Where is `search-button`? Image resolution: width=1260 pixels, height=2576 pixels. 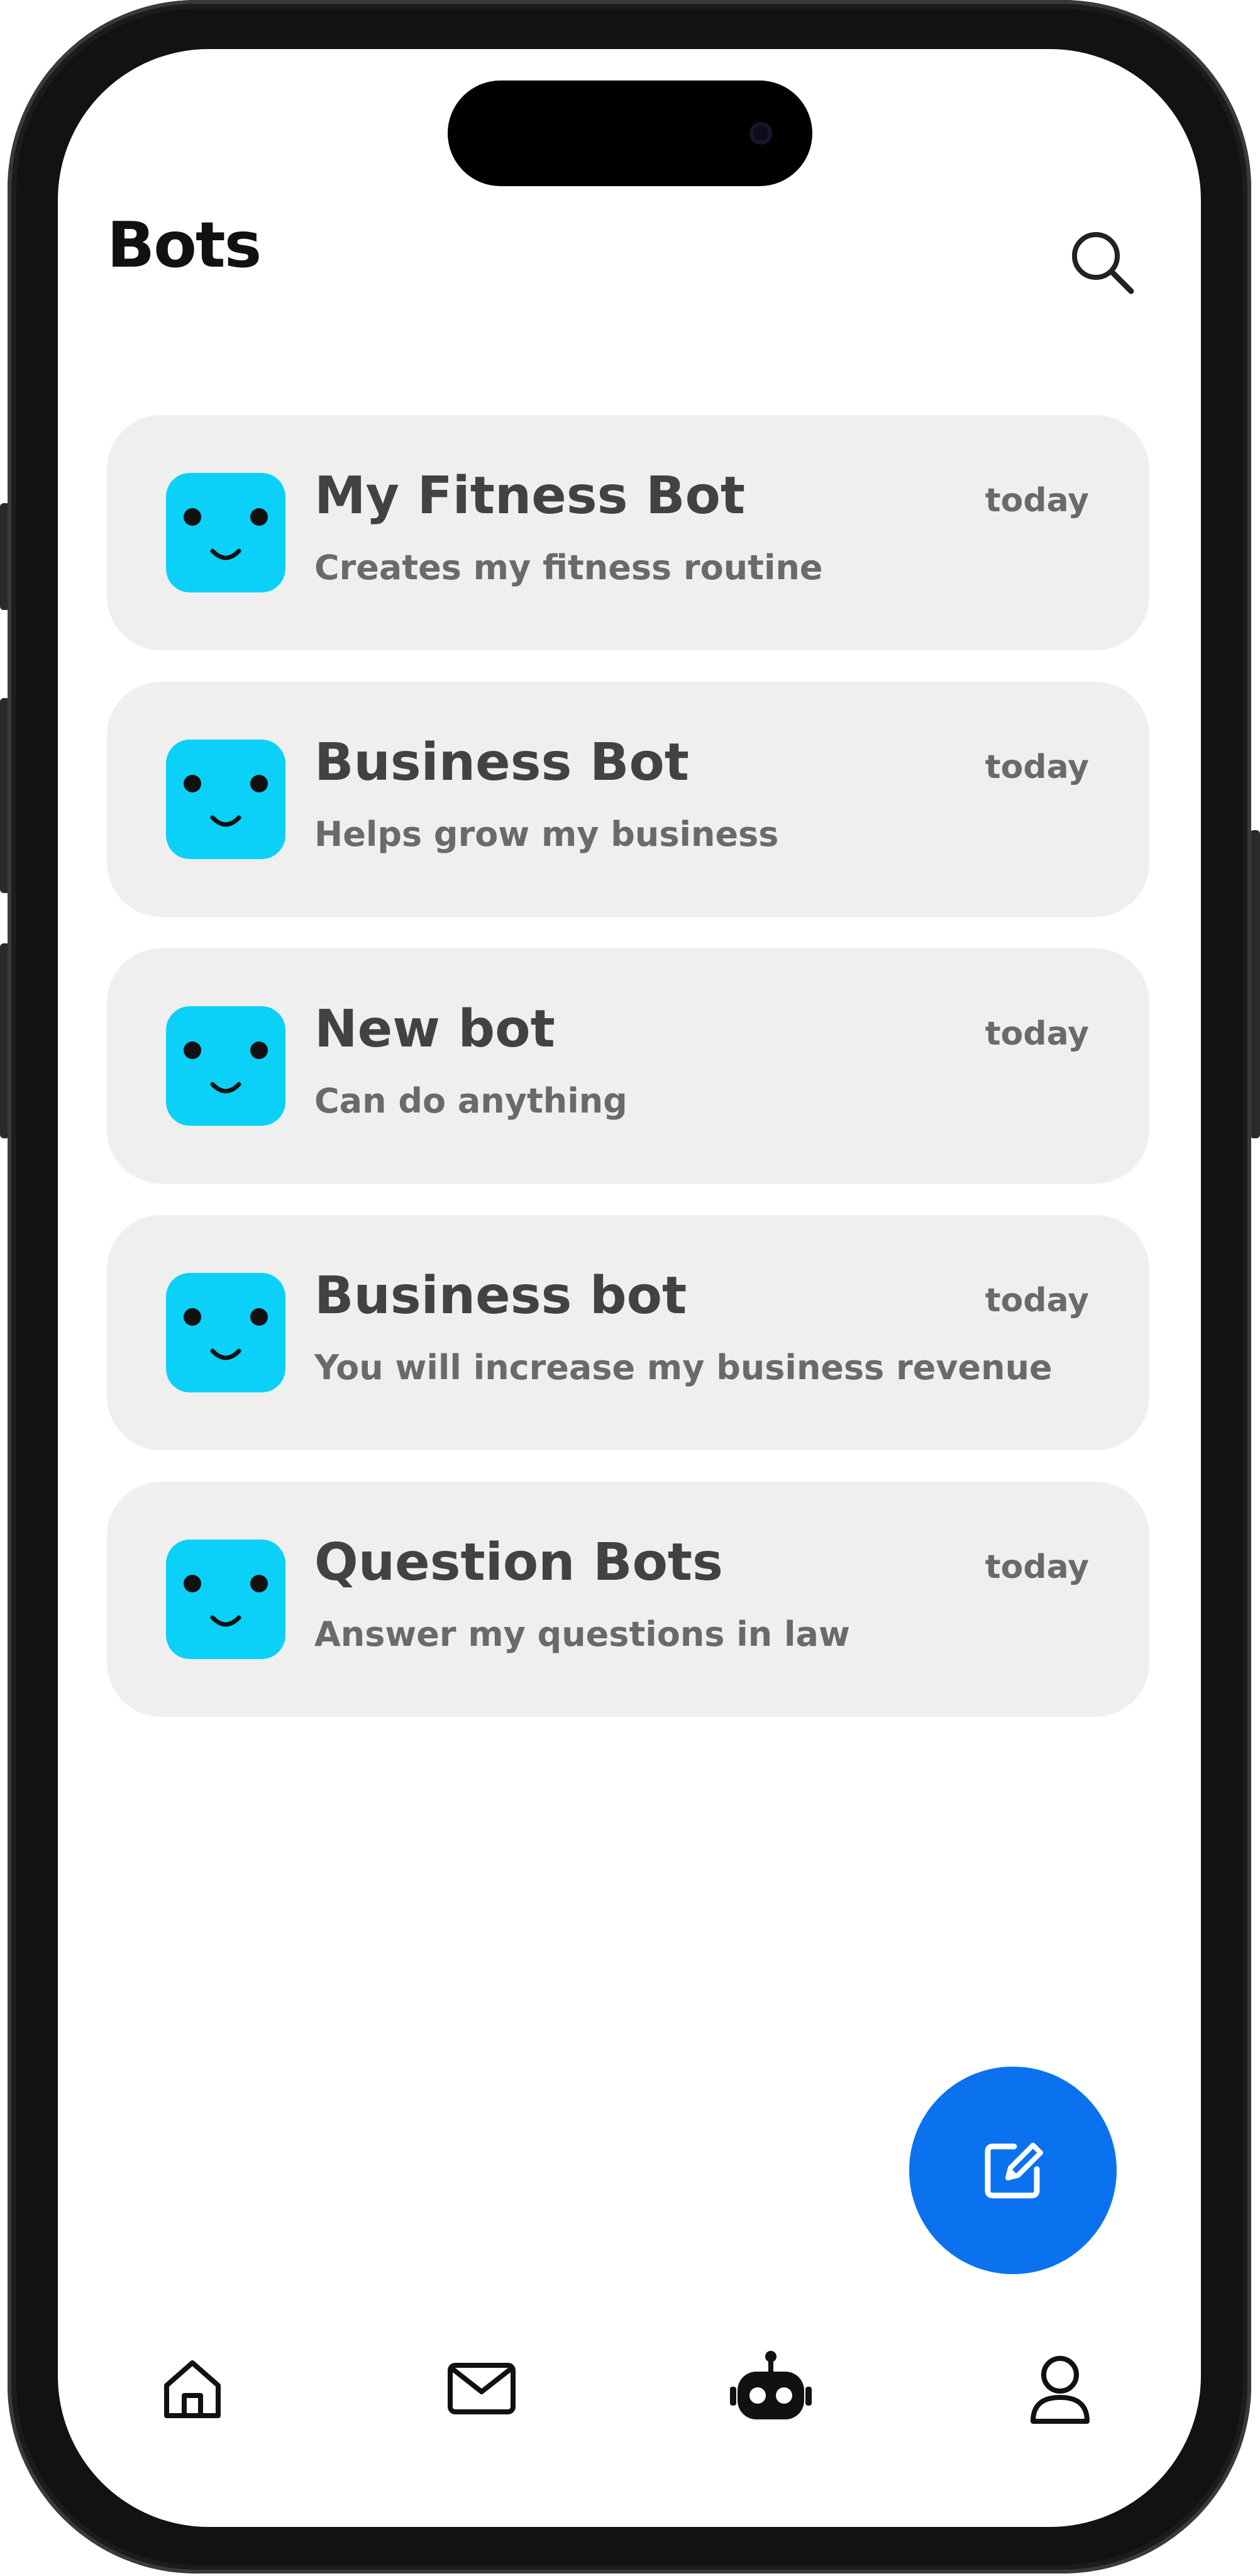 search-button is located at coordinates (1101, 261).